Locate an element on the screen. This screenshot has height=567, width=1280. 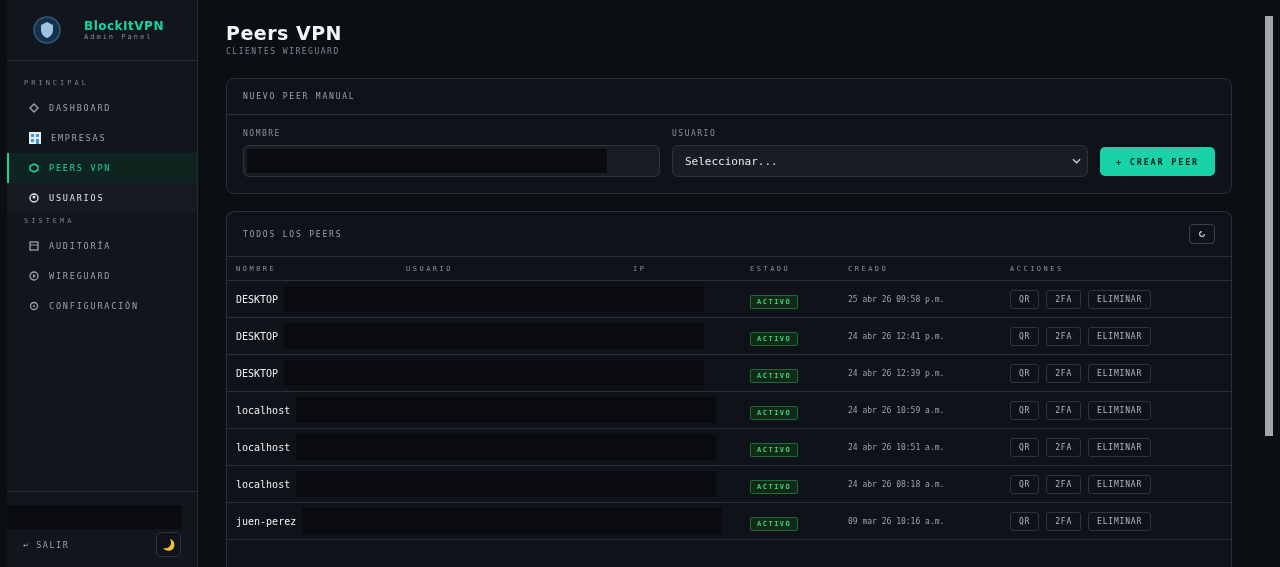
theme-toggle-button is located at coordinates (168, 544).